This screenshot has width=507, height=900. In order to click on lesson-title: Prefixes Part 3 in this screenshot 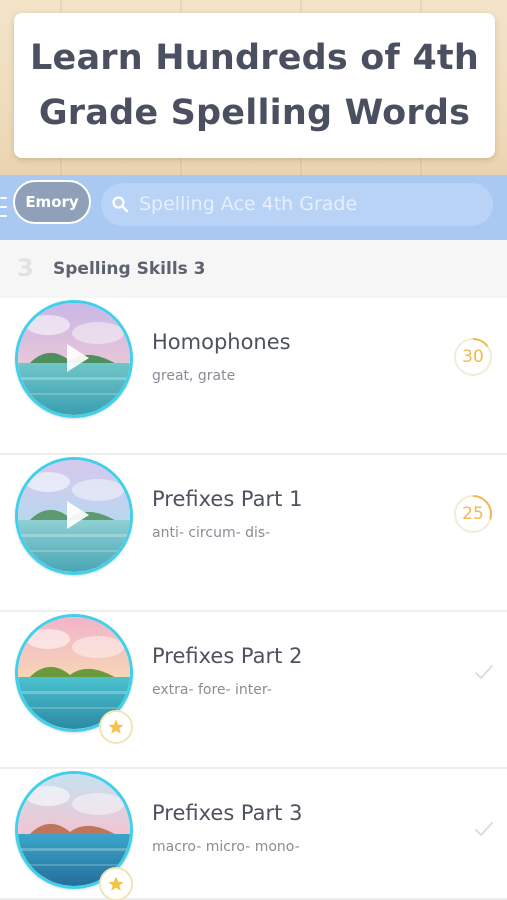, I will do `click(227, 813)`.